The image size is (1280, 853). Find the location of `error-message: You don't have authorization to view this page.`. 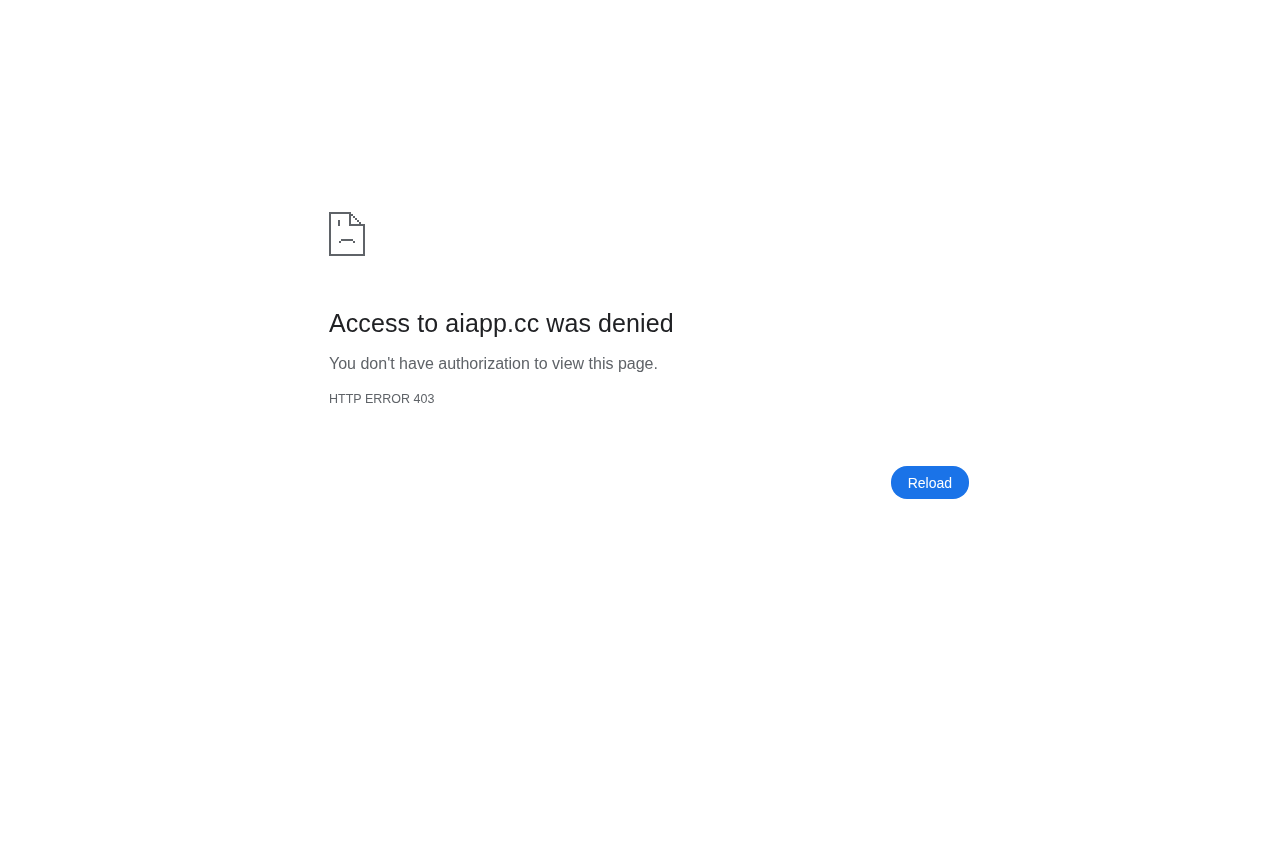

error-message: You don't have authorization to view this page. is located at coordinates (493, 364).